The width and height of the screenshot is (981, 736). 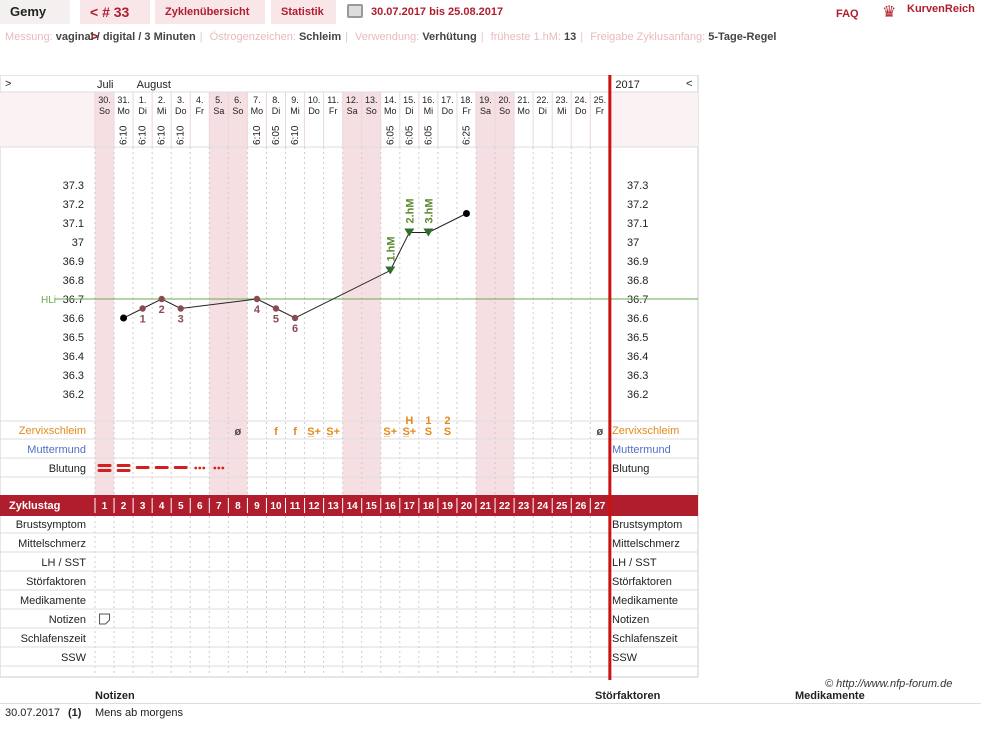 What do you see at coordinates (73, 281) in the screenshot?
I see `y-tick-left: 36.8` at bounding box center [73, 281].